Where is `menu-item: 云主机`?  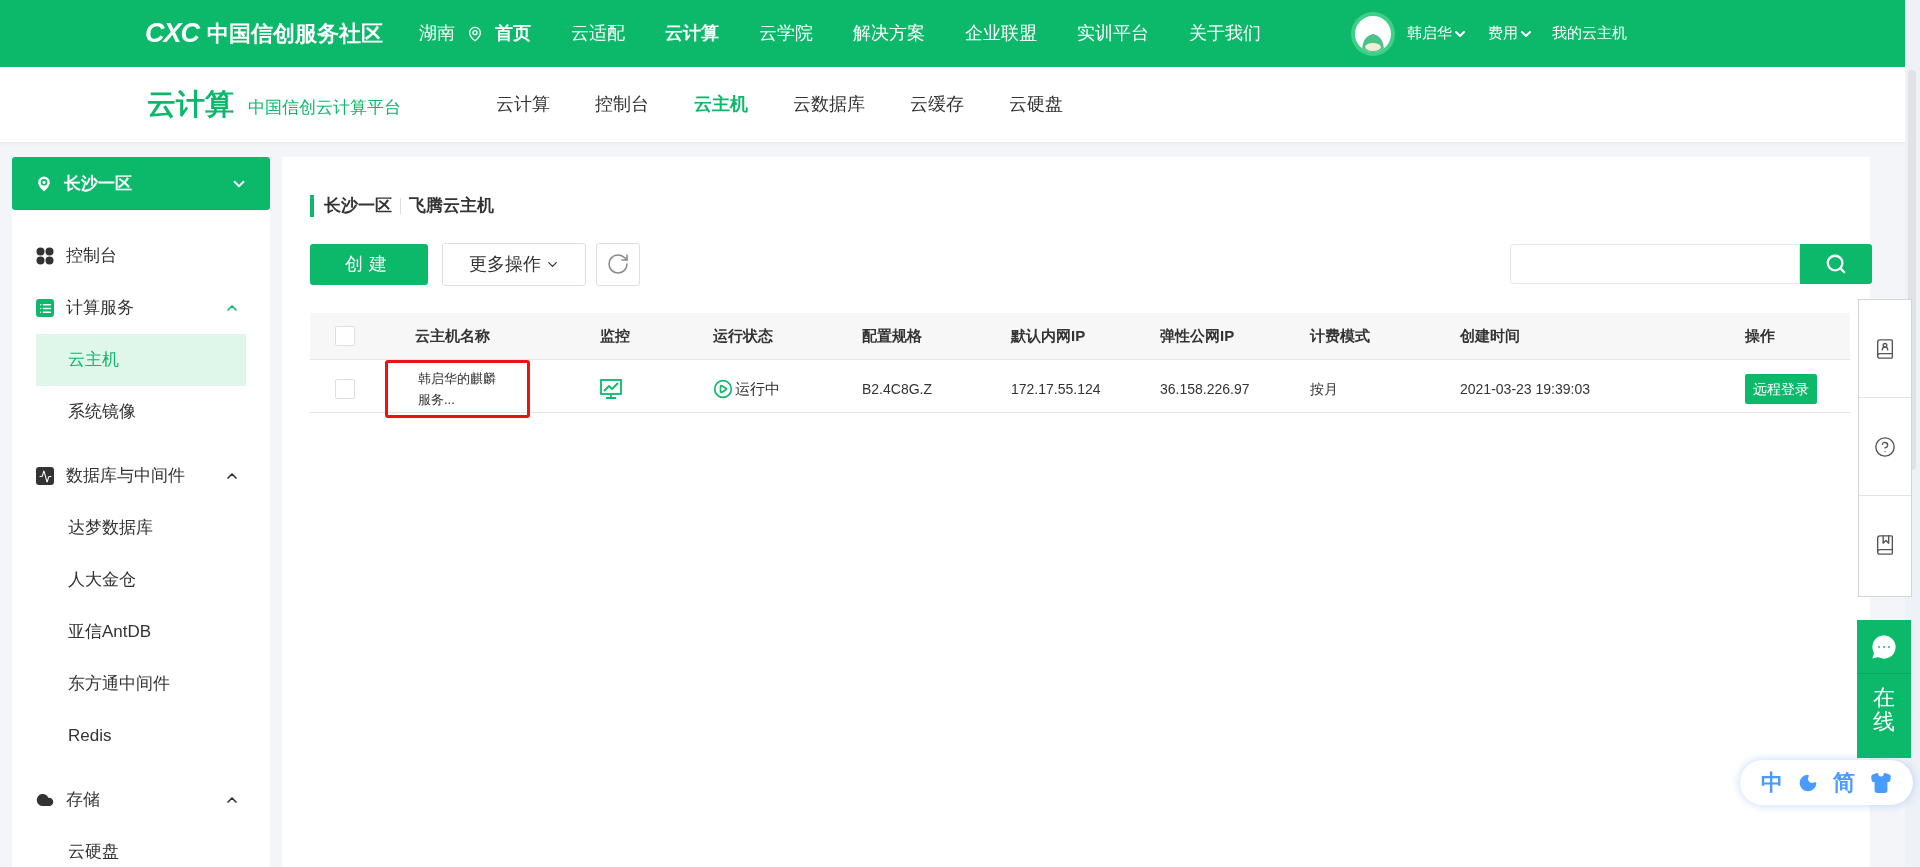
menu-item: 云主机 is located at coordinates (141, 360).